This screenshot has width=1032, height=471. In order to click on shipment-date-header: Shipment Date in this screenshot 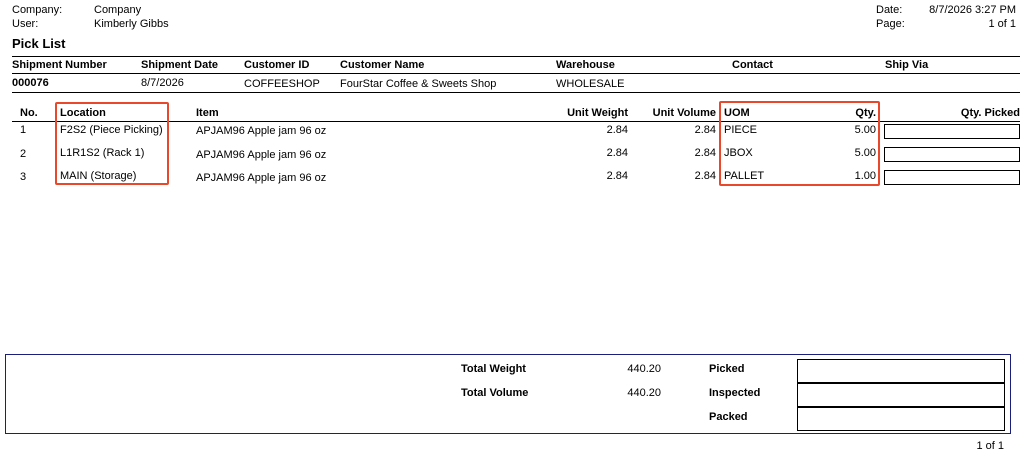, I will do `click(180, 65)`.